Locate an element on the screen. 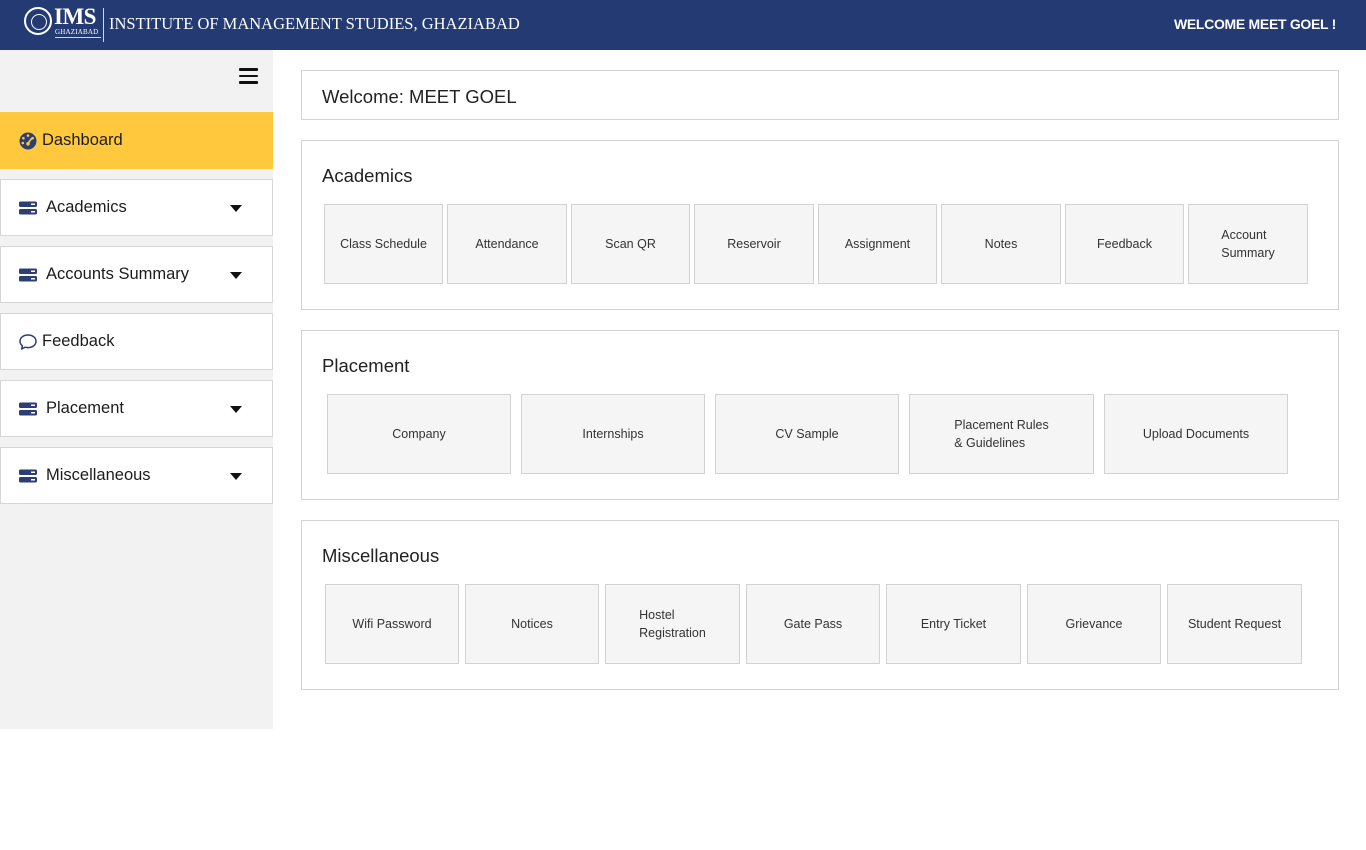 This screenshot has width=1366, height=850. tile-placement-rules: Placement Rules & Guidelines is located at coordinates (1001, 434).